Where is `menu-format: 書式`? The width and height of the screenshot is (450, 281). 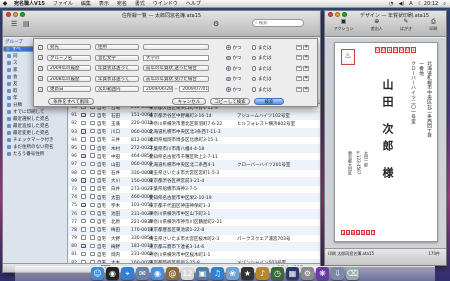 menu-format: 書式 is located at coordinates (140, 3).